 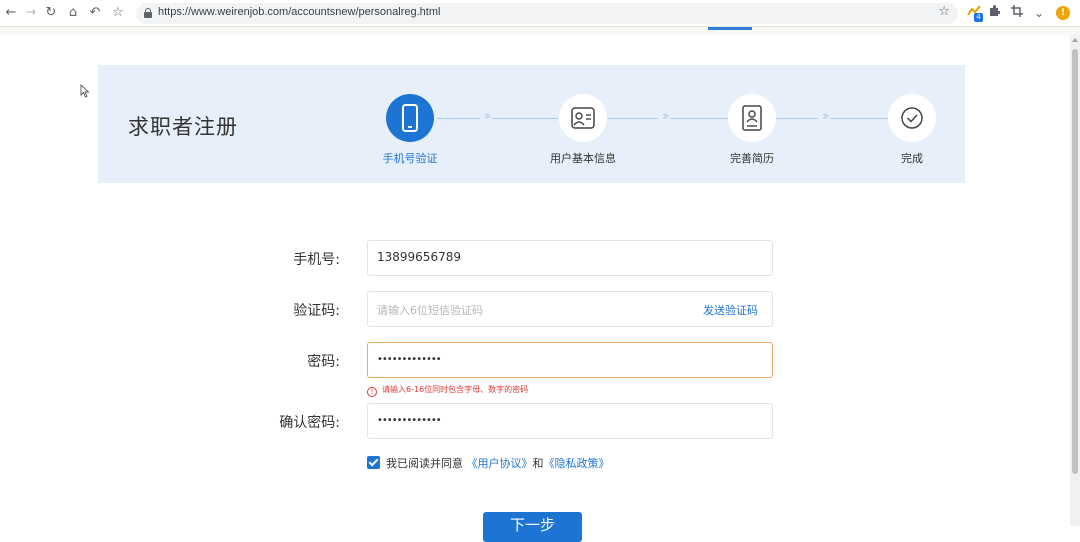 I want to click on phone-icon, so click(x=410, y=118).